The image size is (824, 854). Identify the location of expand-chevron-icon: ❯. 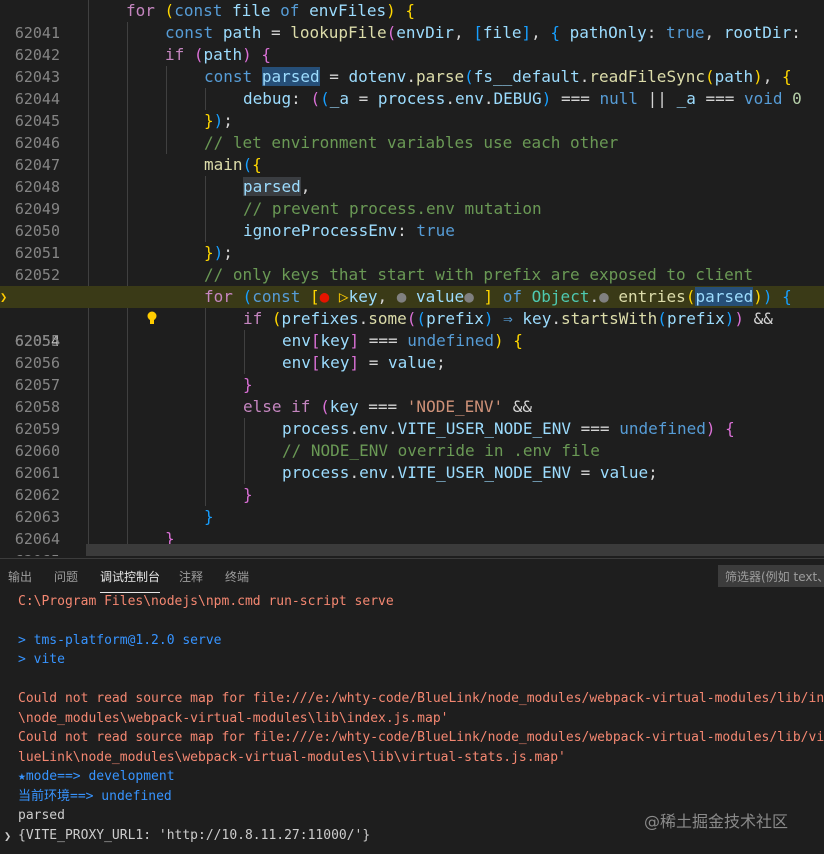
(7, 836).